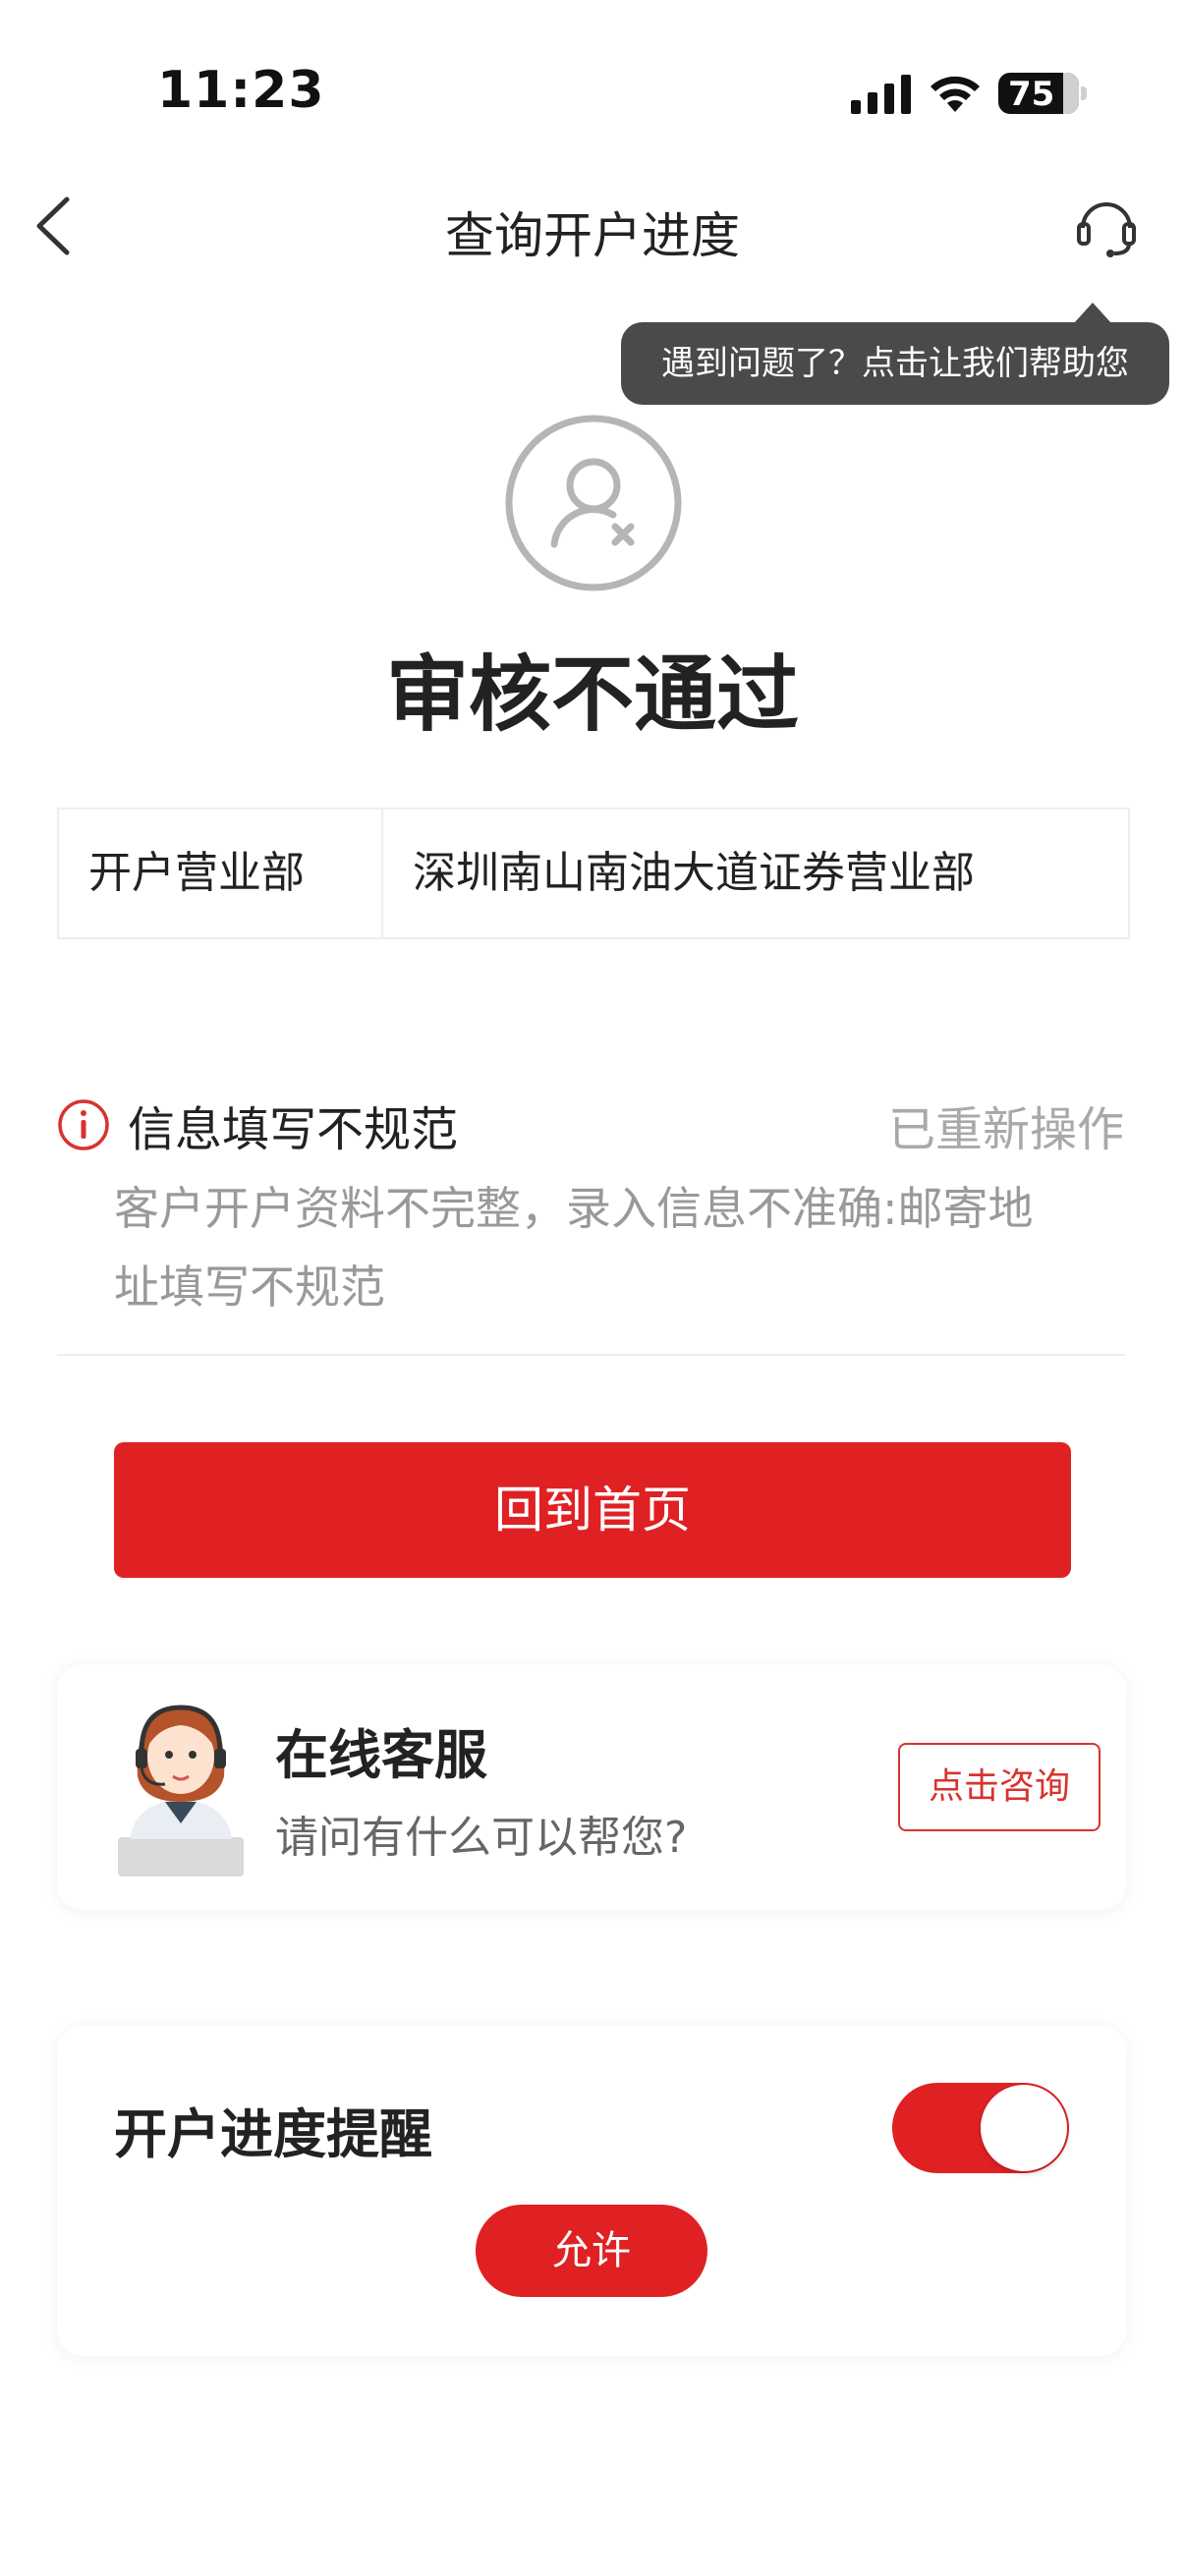 Image resolution: width=1185 pixels, height=2576 pixels. Describe the element at coordinates (1031, 94) in the screenshot. I see `battery-level: 75` at that location.